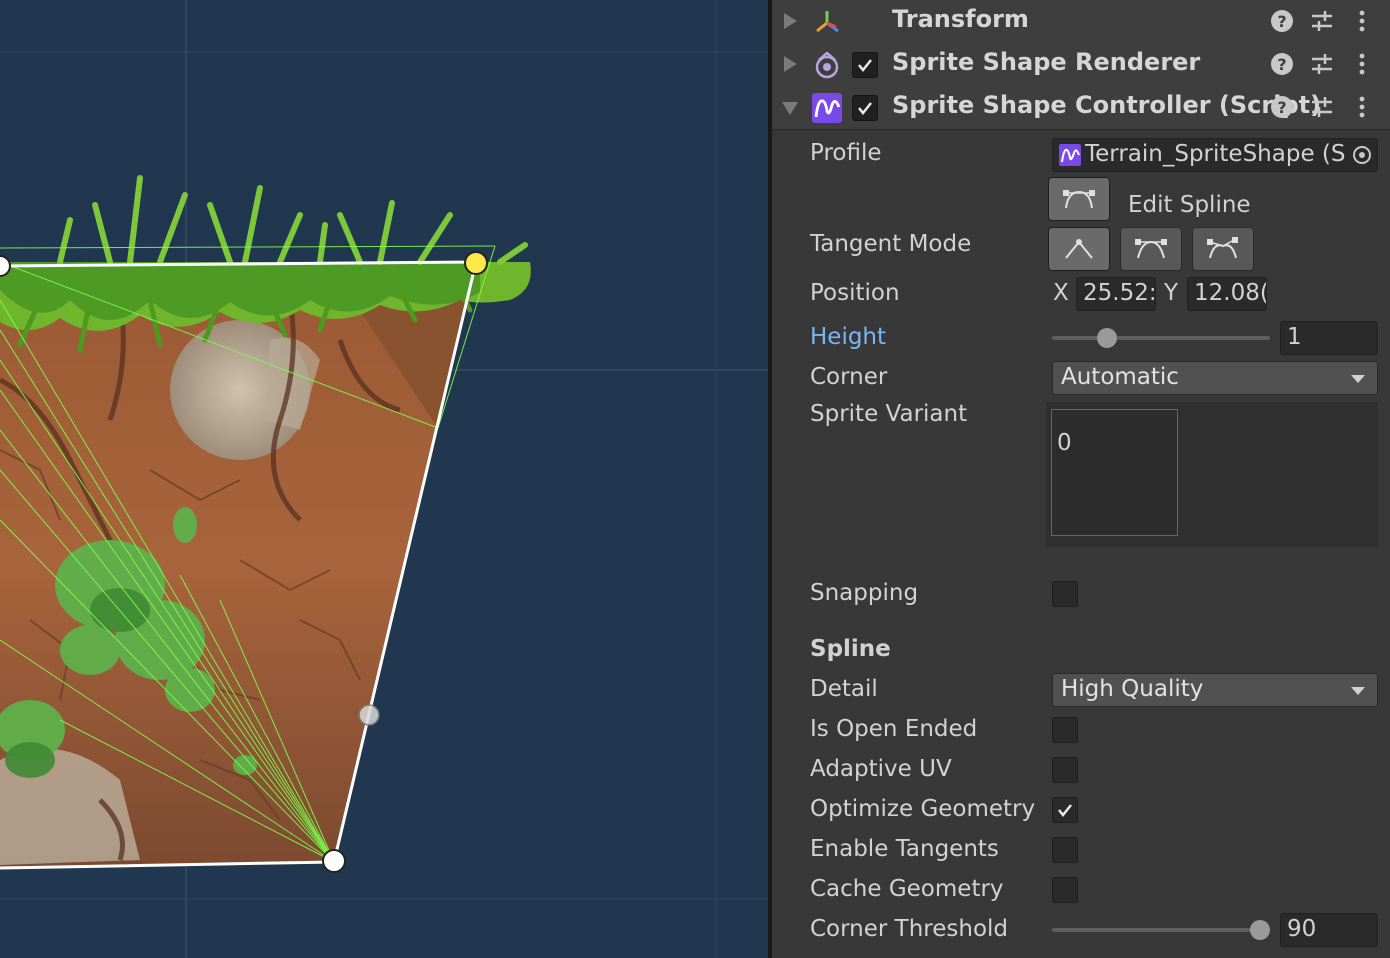 The width and height of the screenshot is (1390, 958). I want to click on continuous-tangent-icon, so click(1151, 249).